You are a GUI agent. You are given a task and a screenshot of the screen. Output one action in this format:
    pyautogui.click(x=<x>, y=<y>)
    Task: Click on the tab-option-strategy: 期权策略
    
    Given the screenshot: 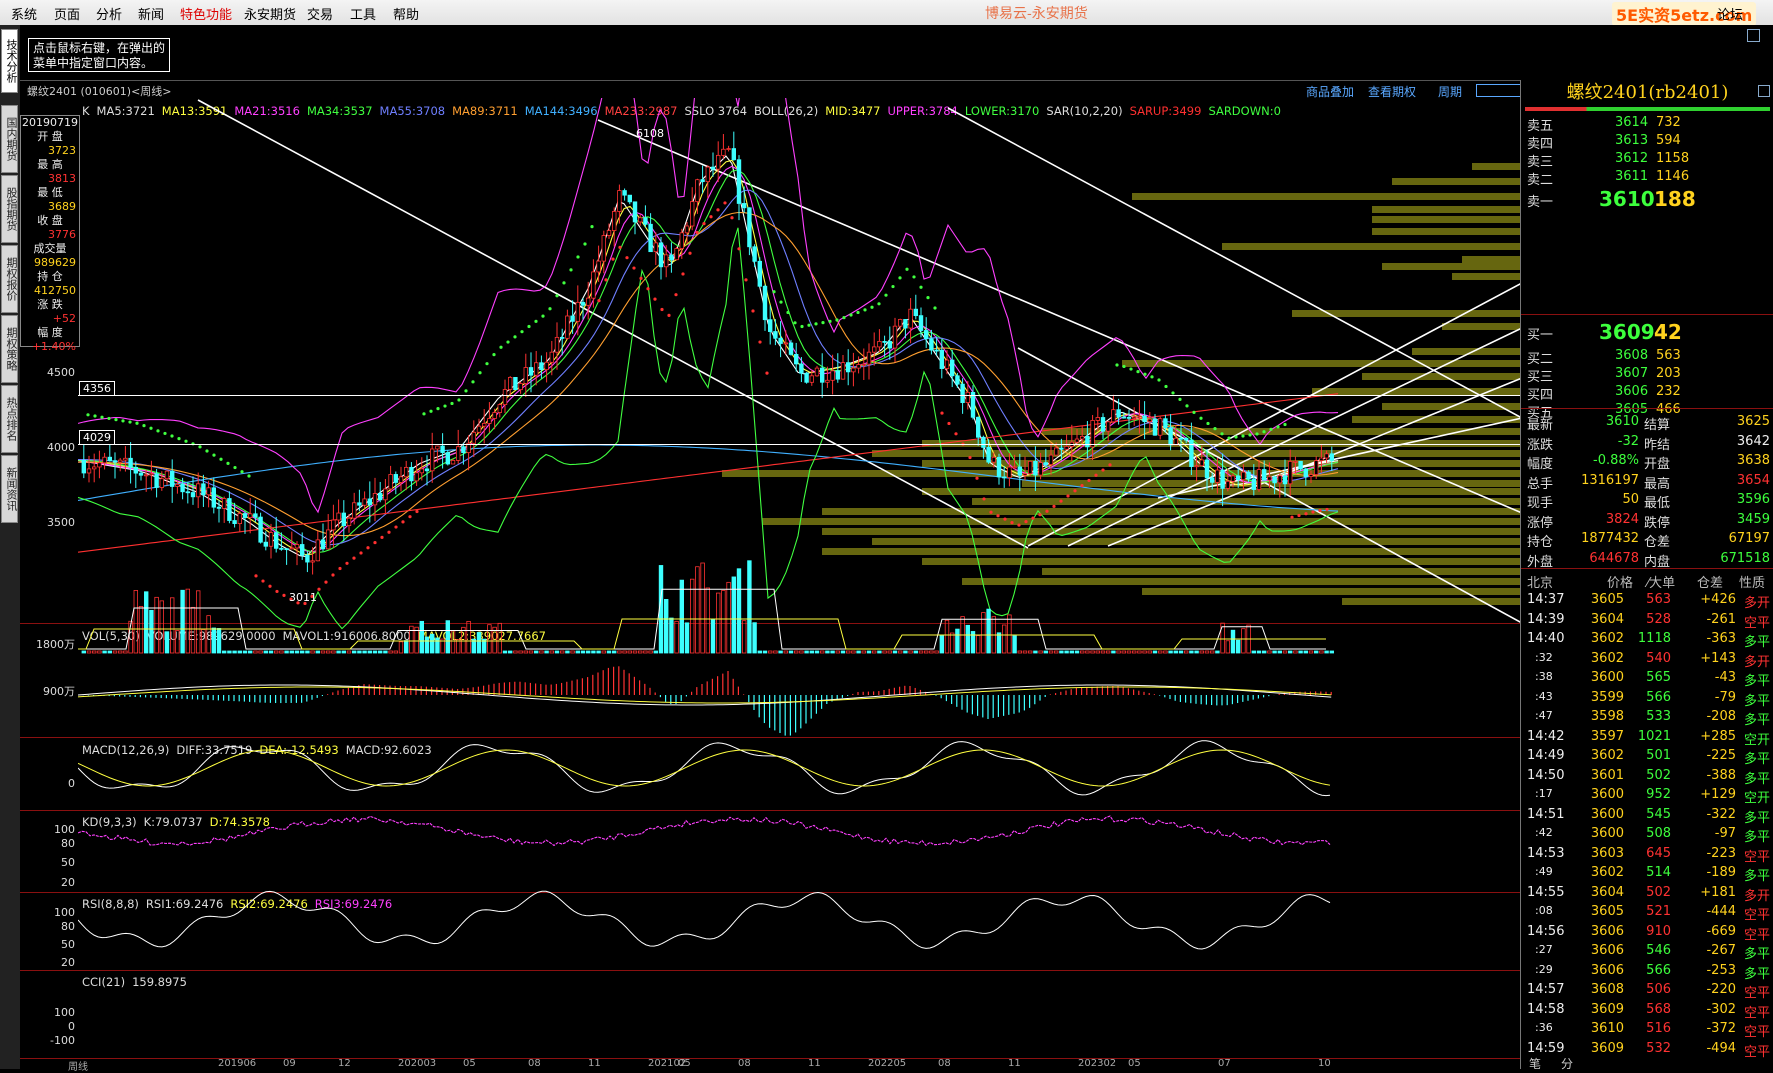 What is the action you would take?
    pyautogui.click(x=9, y=349)
    